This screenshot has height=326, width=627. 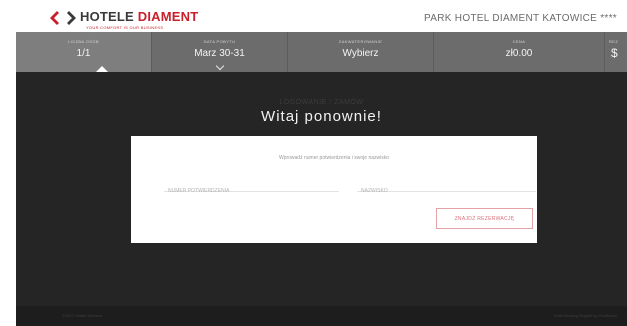 I want to click on accommodation-label: ZAKWATEROWANIE, so click(x=360, y=41).